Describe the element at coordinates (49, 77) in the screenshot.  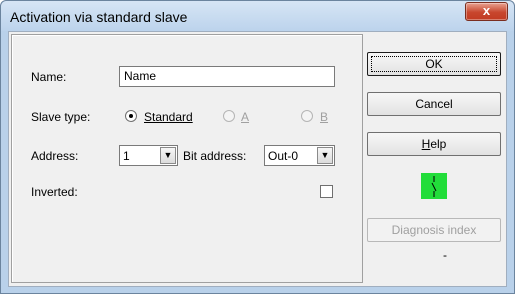
I see `name-label: Name:` at that location.